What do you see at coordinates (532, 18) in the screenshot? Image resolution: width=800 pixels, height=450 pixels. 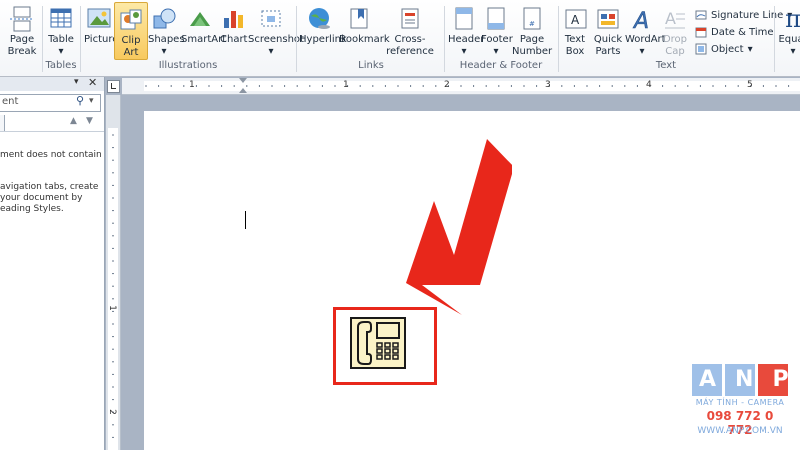 I see `page-number-icon: #` at bounding box center [532, 18].